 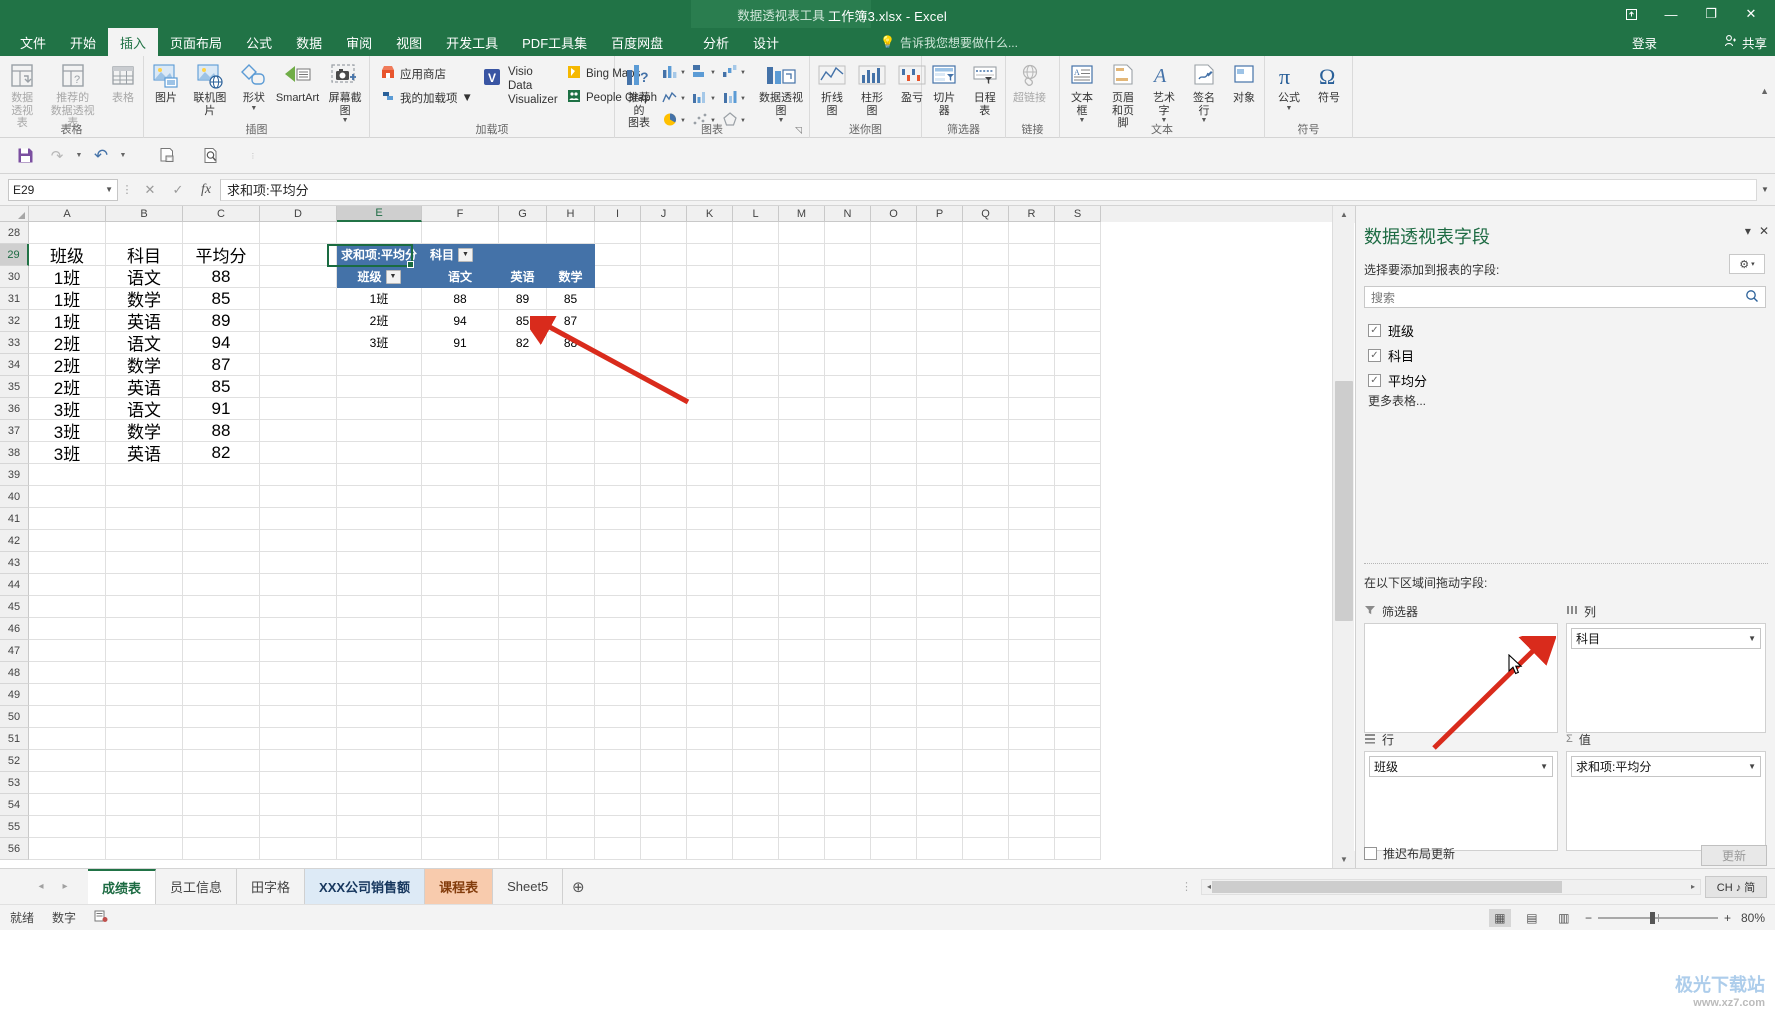 What do you see at coordinates (379, 255) in the screenshot?
I see `cell-E29: 求和项:平均分` at bounding box center [379, 255].